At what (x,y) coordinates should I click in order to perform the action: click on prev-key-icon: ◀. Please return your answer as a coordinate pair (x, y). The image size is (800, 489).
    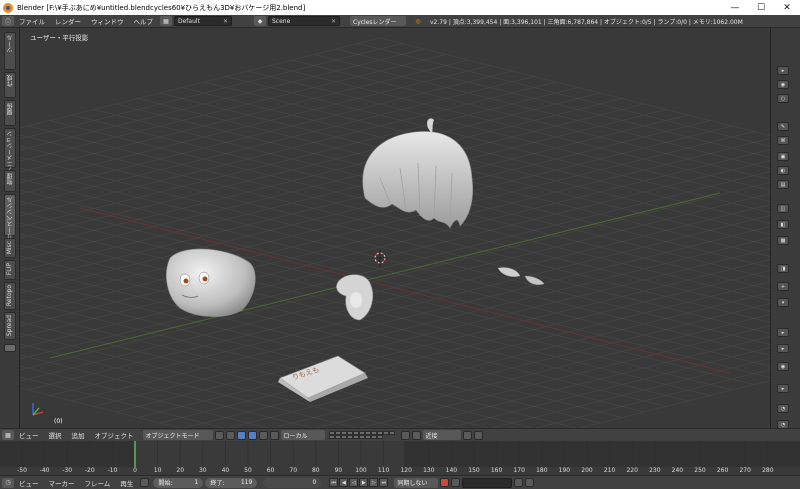
    Looking at the image, I should click on (344, 482).